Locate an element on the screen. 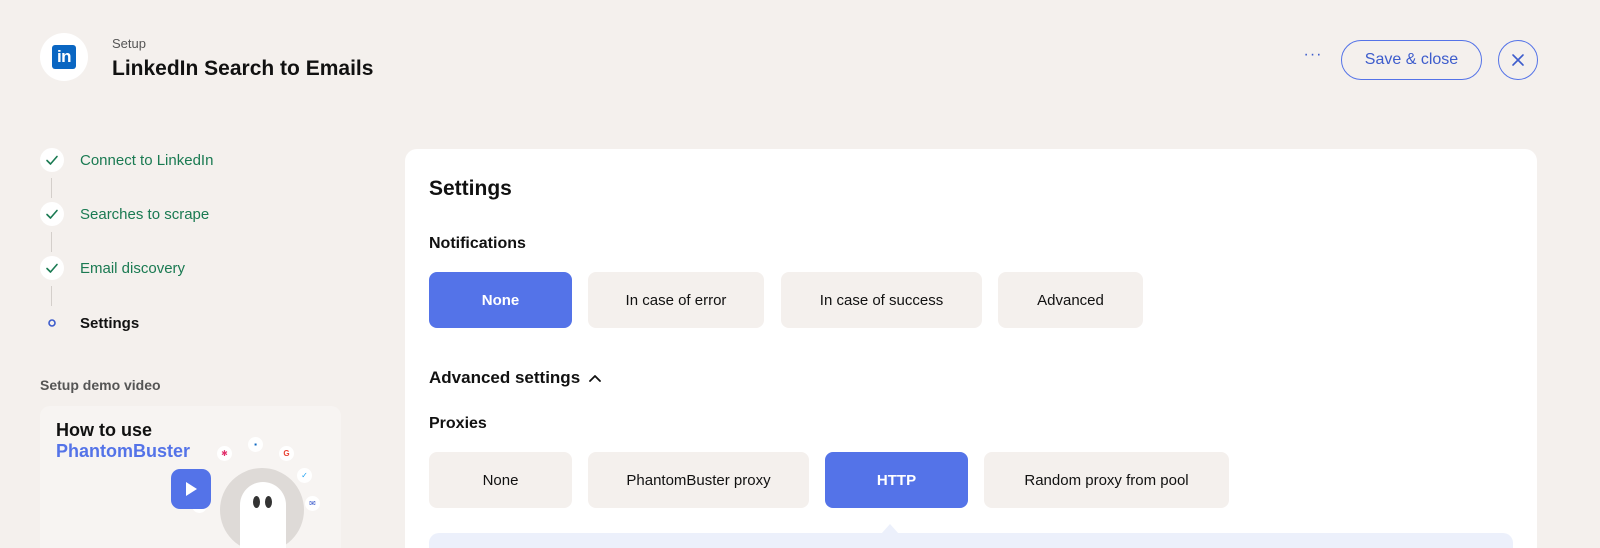  proxies-label: Proxies is located at coordinates (458, 423).